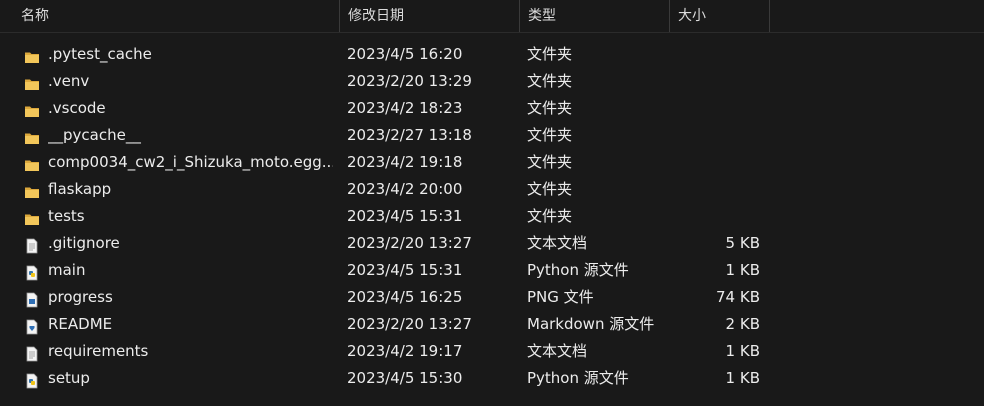 The height and width of the screenshot is (406, 984). What do you see at coordinates (69, 81) in the screenshot?
I see `file-name: .venv` at bounding box center [69, 81].